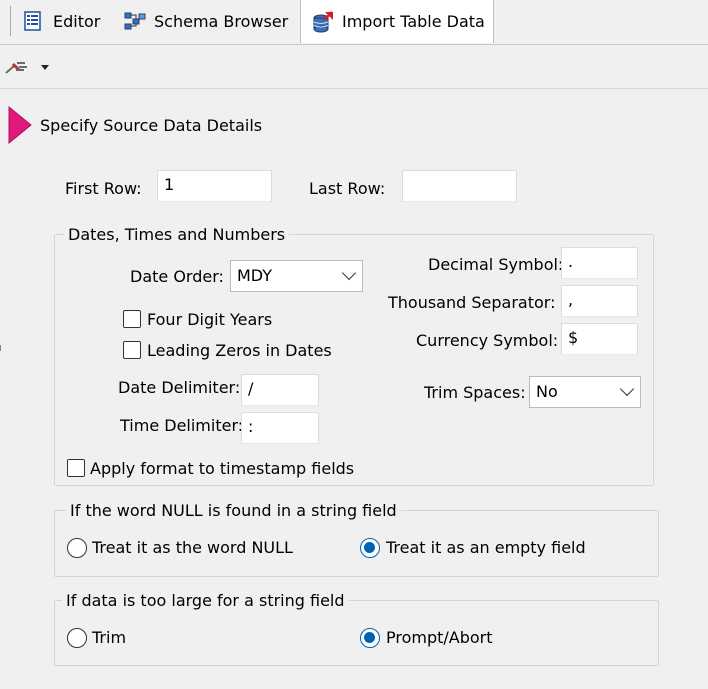  I want to click on first-row-label: First Row:, so click(103, 188).